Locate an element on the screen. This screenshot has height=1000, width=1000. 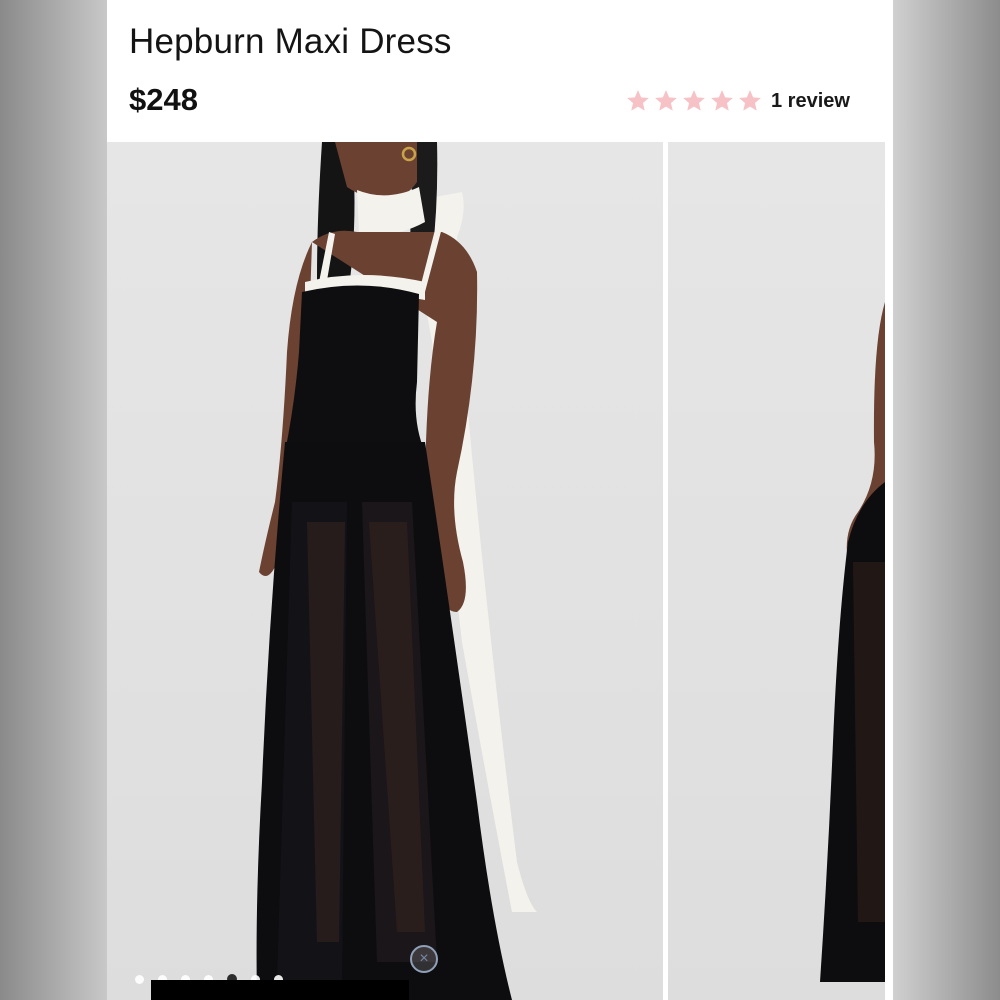
bottom-bar is located at coordinates (280, 990).